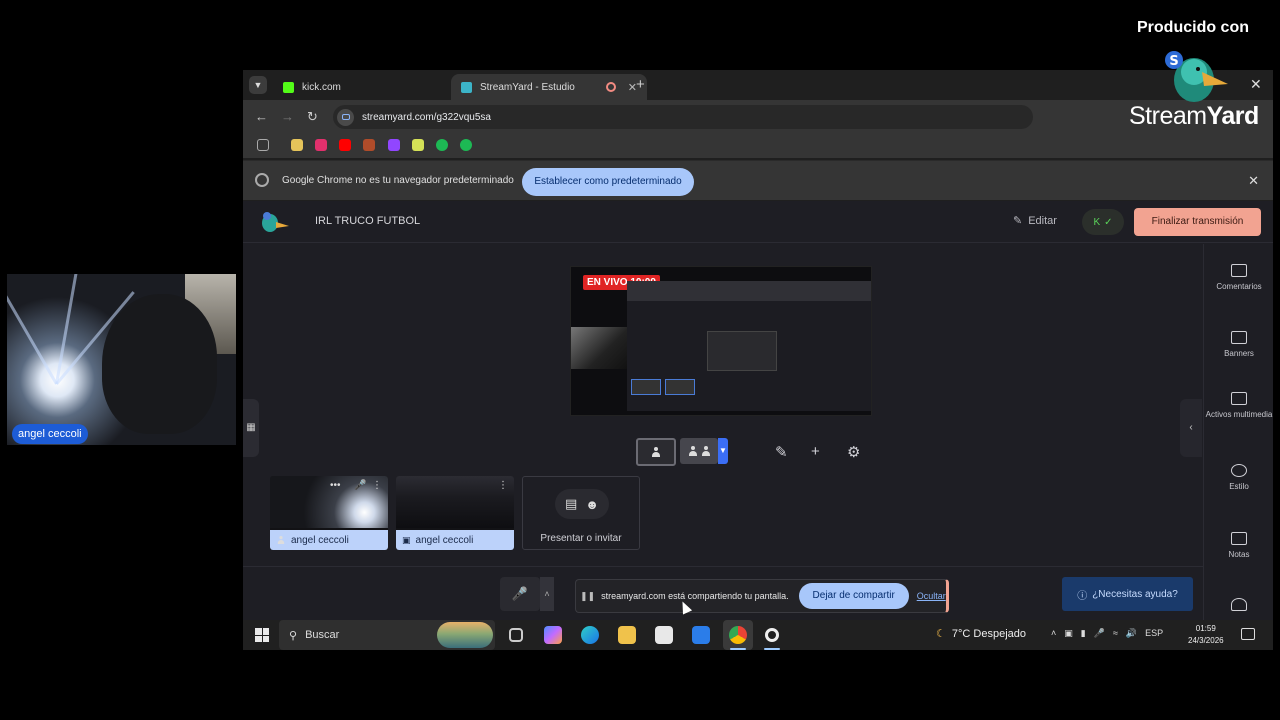 The height and width of the screenshot is (720, 1280). What do you see at coordinates (723, 451) in the screenshot?
I see `chevron-down-icon: ▼` at bounding box center [723, 451].